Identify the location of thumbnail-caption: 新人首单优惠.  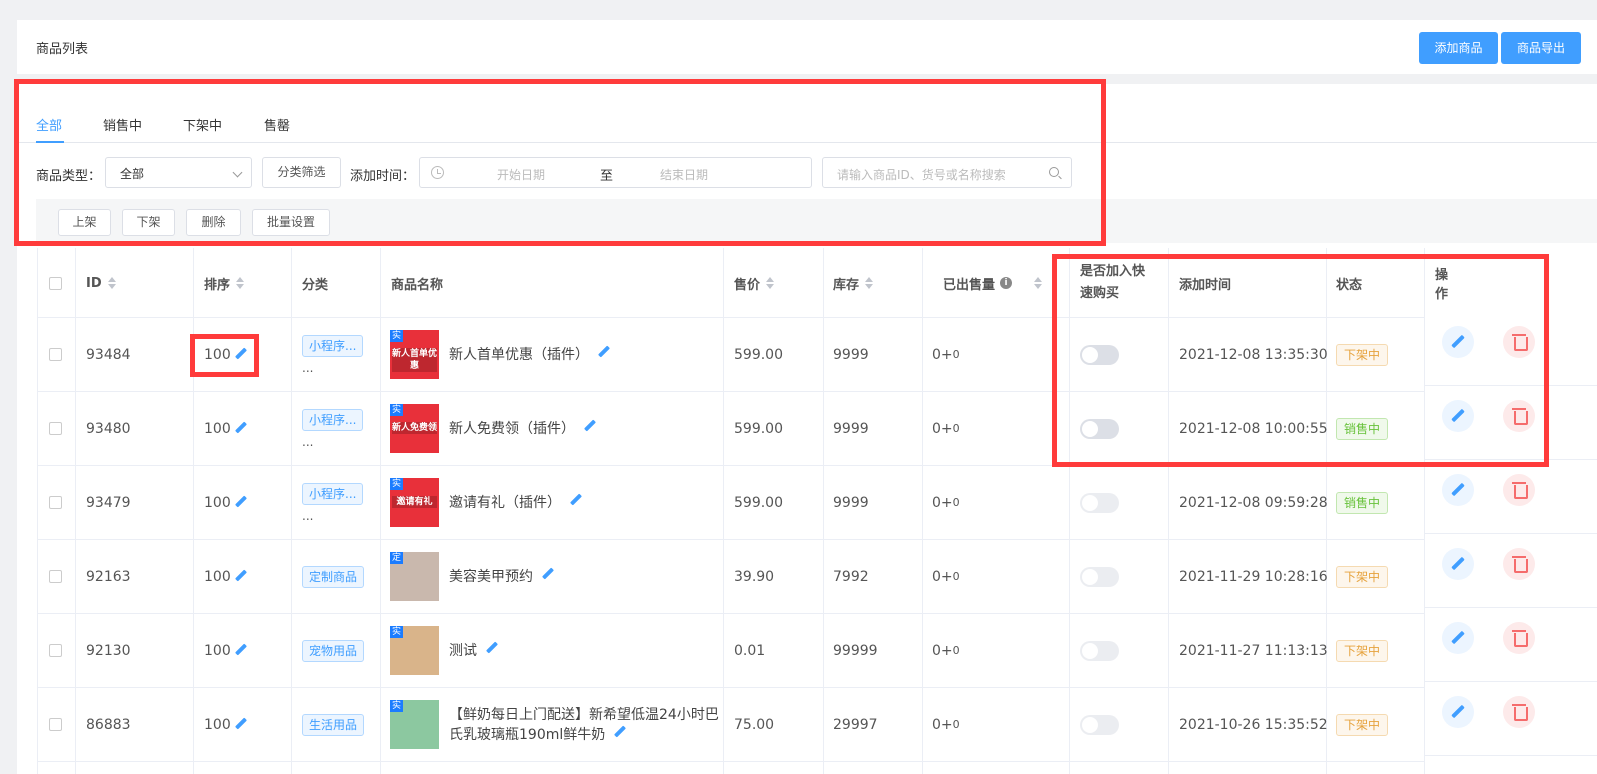
(415, 360).